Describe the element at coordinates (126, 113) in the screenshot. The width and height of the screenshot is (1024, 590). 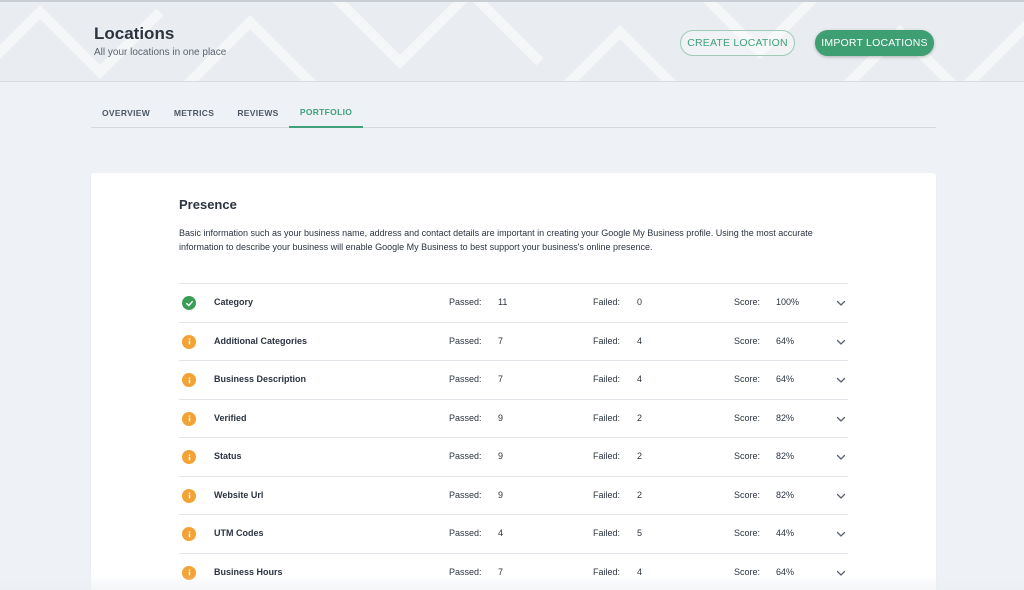
I see `tab-overview: OVERVIEW` at that location.